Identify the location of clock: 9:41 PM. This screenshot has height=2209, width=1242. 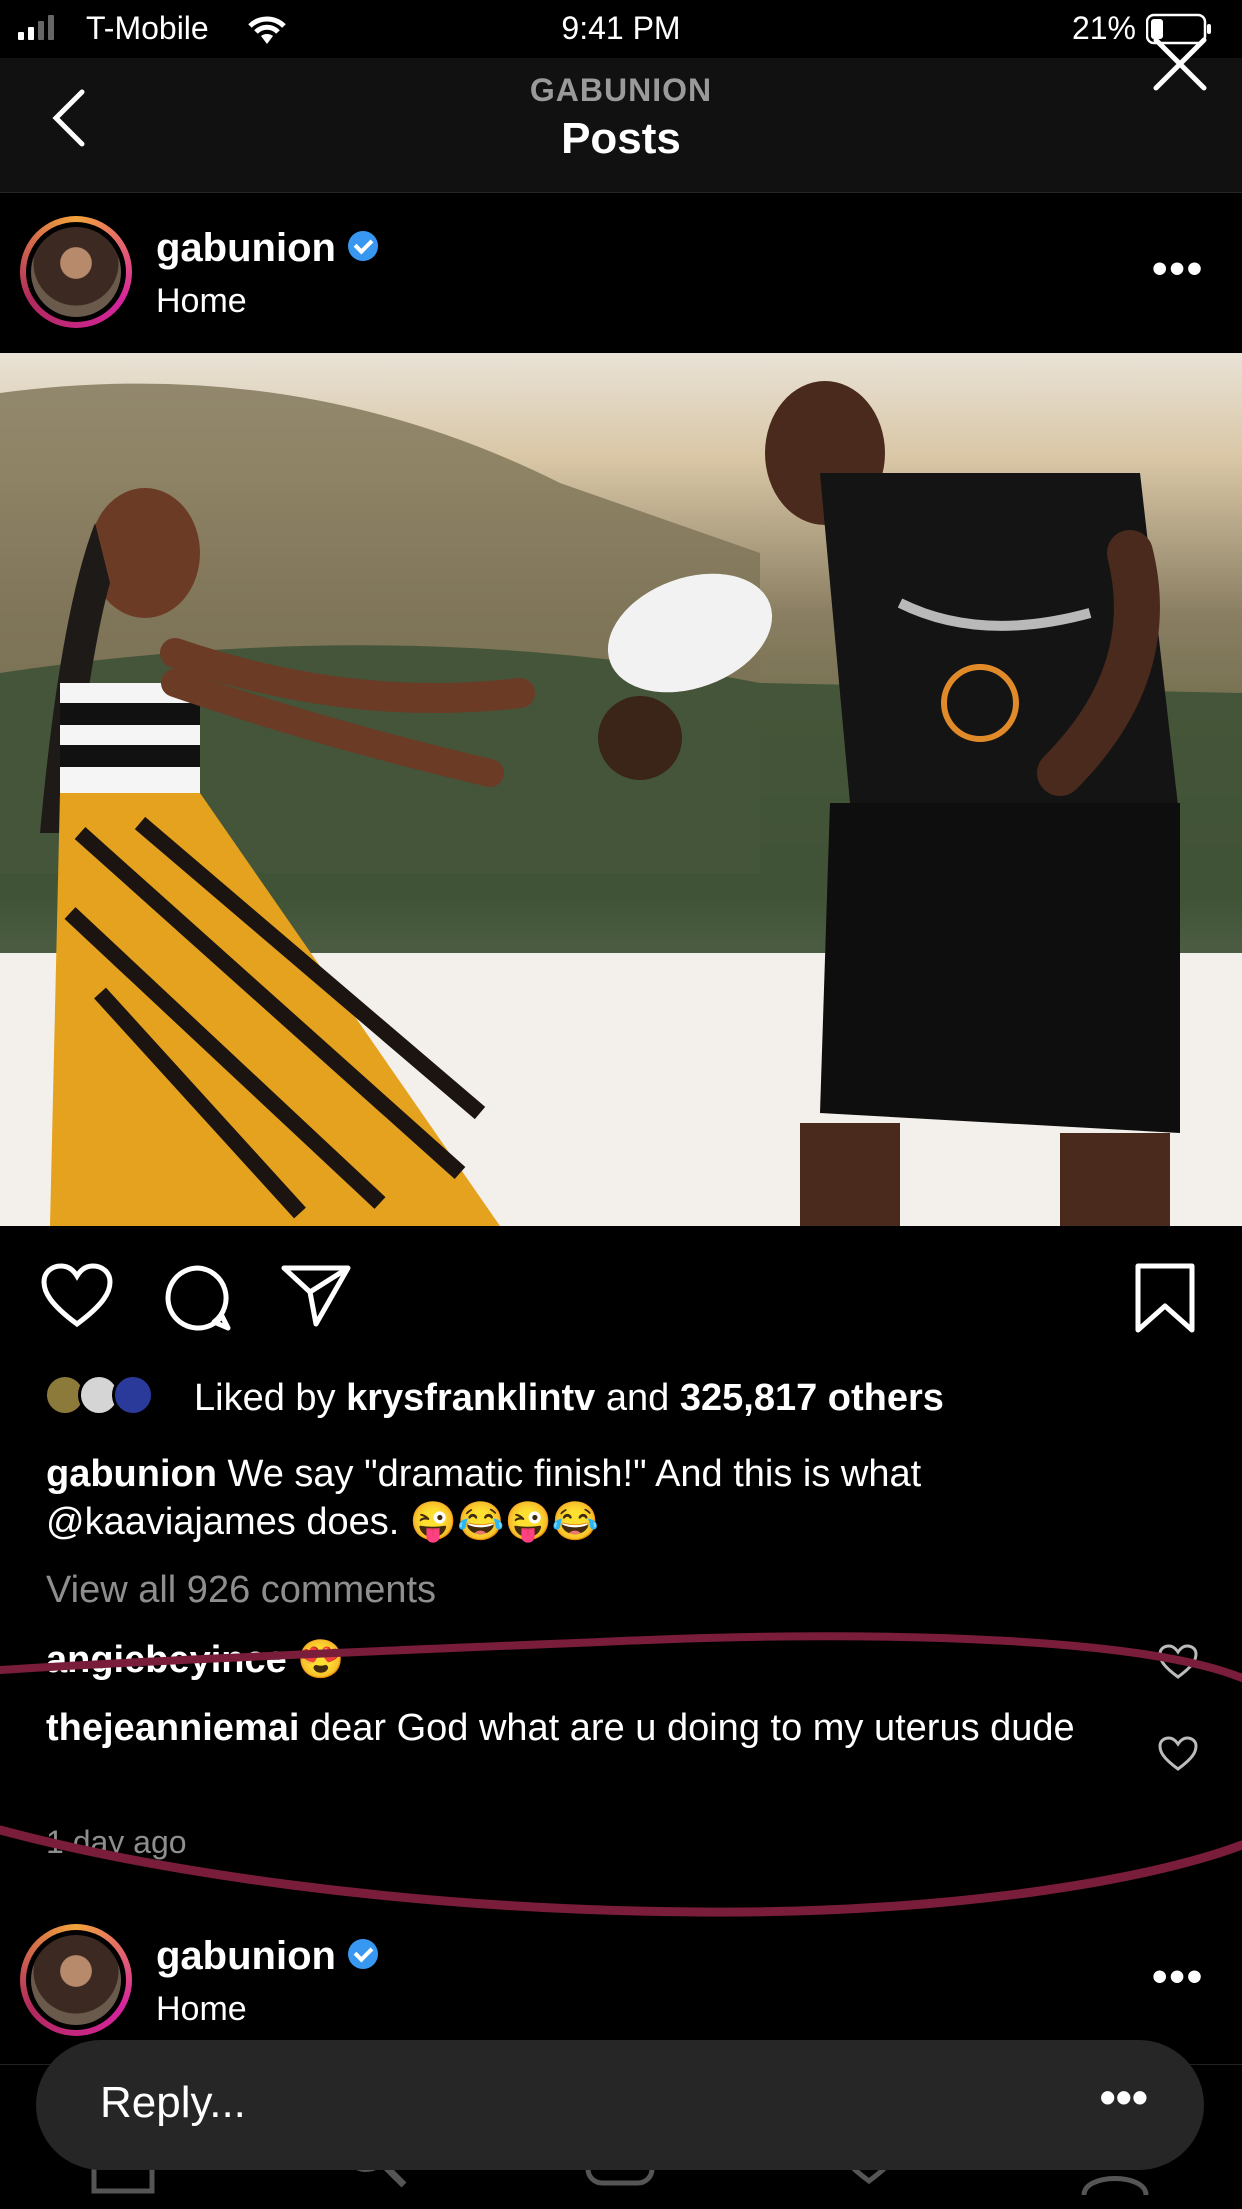
(621, 28).